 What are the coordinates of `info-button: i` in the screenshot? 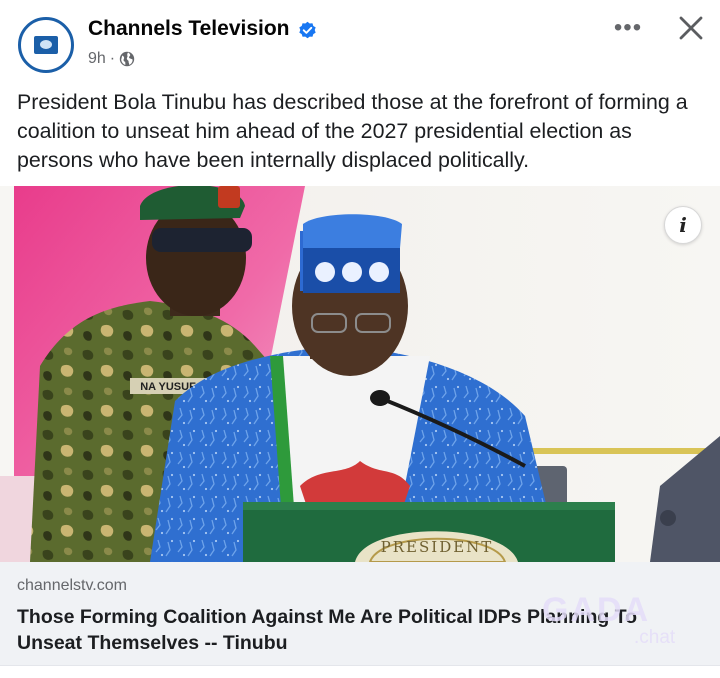 It's located at (683, 225).